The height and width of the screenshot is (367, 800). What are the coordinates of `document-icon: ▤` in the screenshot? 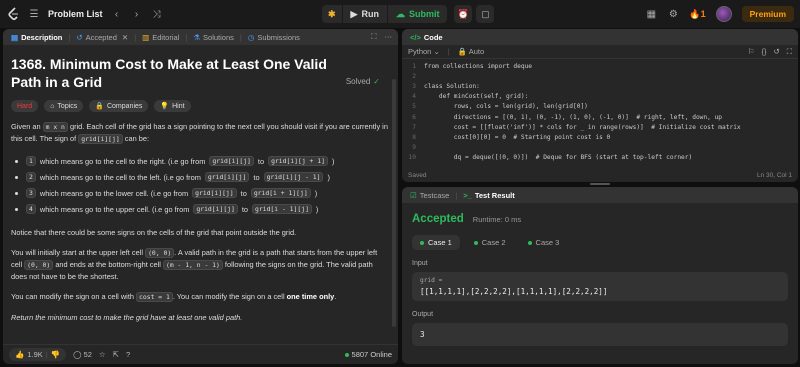 It's located at (15, 37).